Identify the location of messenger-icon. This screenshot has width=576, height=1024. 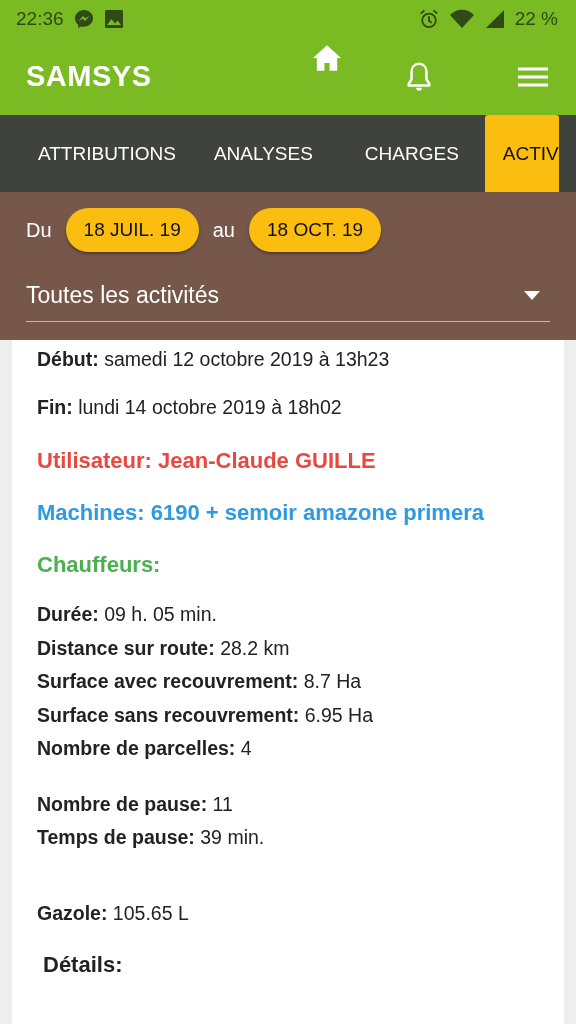
(83, 19).